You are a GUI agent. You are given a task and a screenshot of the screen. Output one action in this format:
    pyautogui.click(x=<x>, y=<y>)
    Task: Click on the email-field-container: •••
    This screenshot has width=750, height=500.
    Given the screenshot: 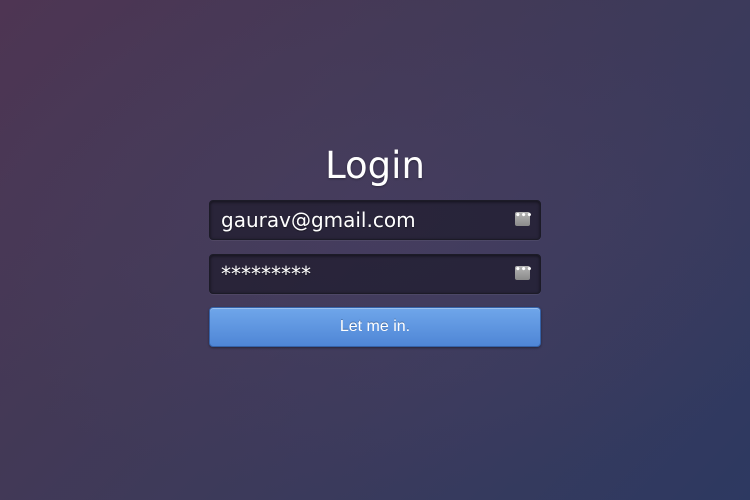 What is the action you would take?
    pyautogui.click(x=375, y=220)
    